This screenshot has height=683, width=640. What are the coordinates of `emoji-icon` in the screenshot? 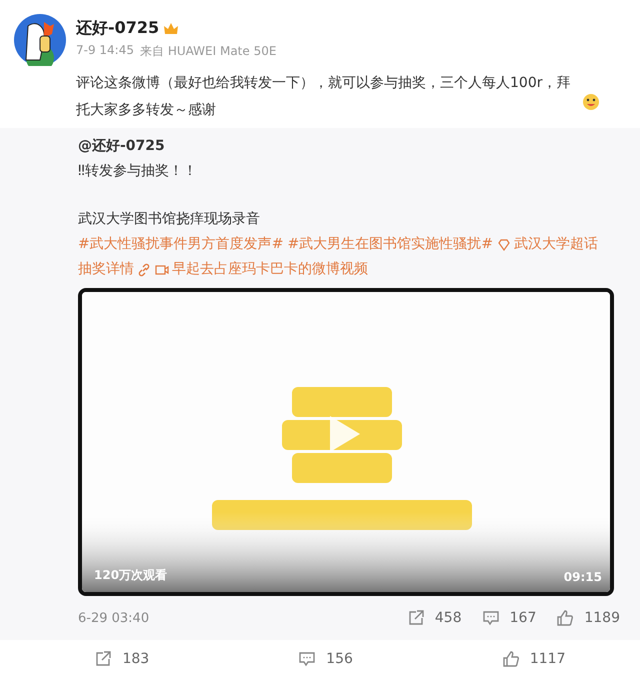 It's located at (591, 101).